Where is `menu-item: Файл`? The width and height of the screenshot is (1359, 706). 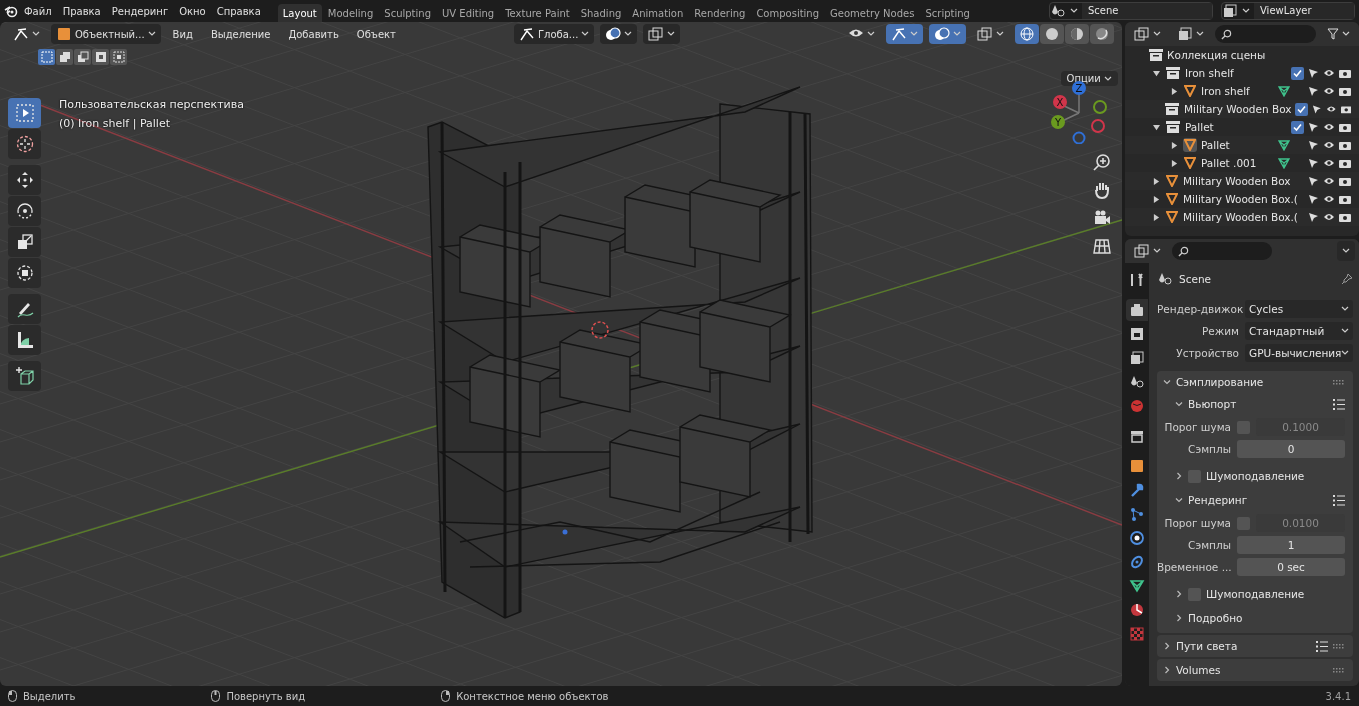
menu-item: Файл is located at coordinates (38, 11).